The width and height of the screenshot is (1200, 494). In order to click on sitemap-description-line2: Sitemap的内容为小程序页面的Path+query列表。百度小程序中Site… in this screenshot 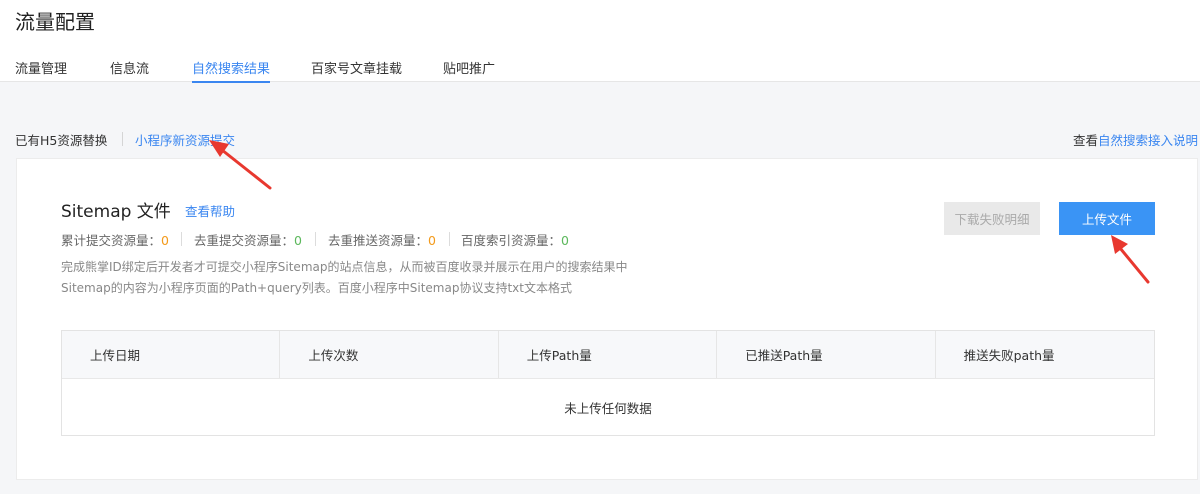, I will do `click(316, 288)`.